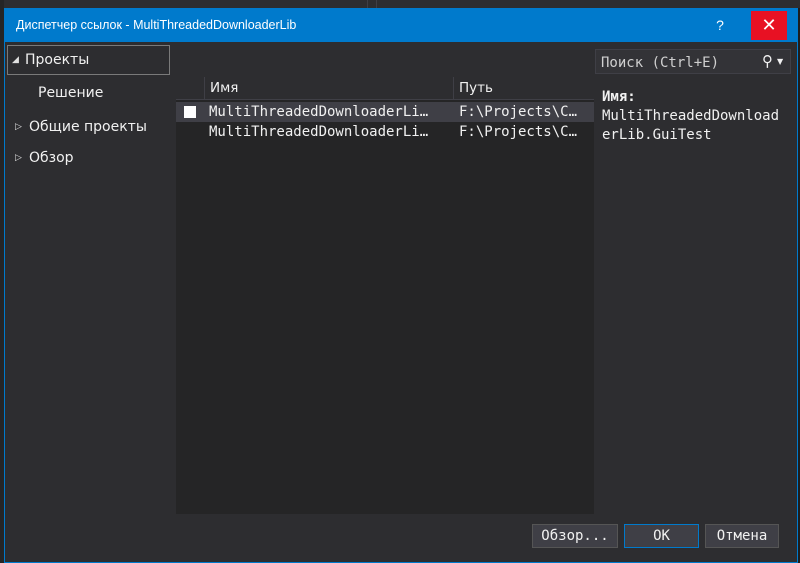  Describe the element at coordinates (720, 25) in the screenshot. I see `help-button: ?` at that location.